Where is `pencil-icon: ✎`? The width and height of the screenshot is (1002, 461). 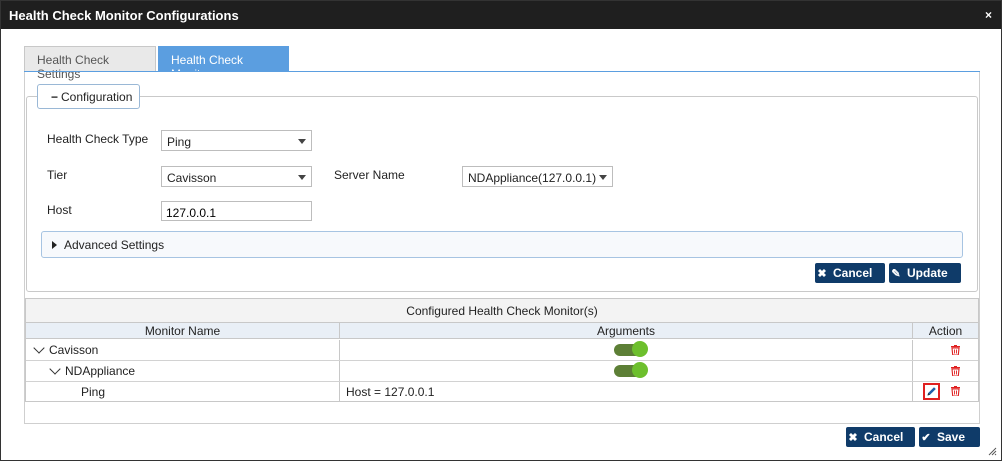 pencil-icon: ✎ is located at coordinates (896, 274).